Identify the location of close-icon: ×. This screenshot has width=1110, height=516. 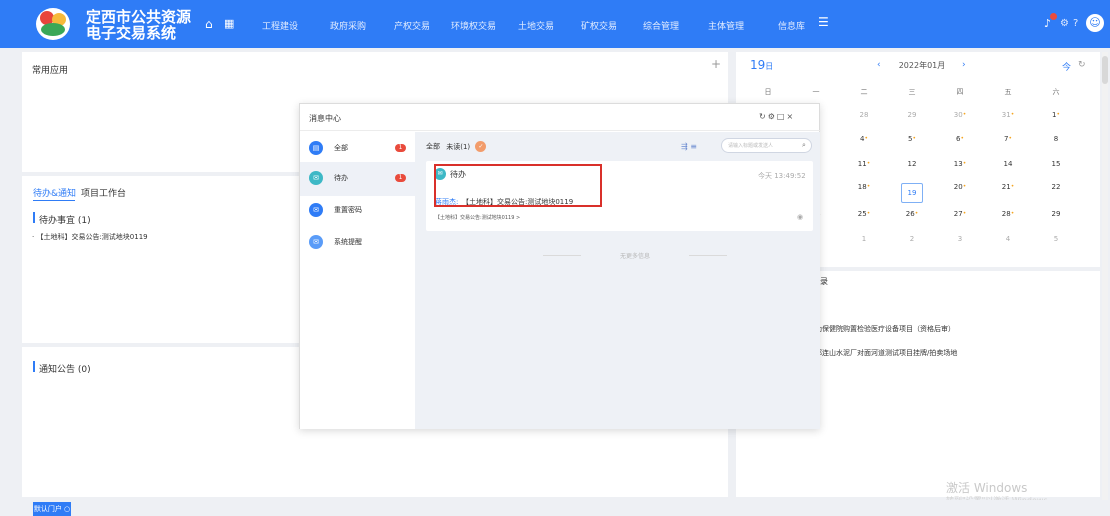
(790, 116).